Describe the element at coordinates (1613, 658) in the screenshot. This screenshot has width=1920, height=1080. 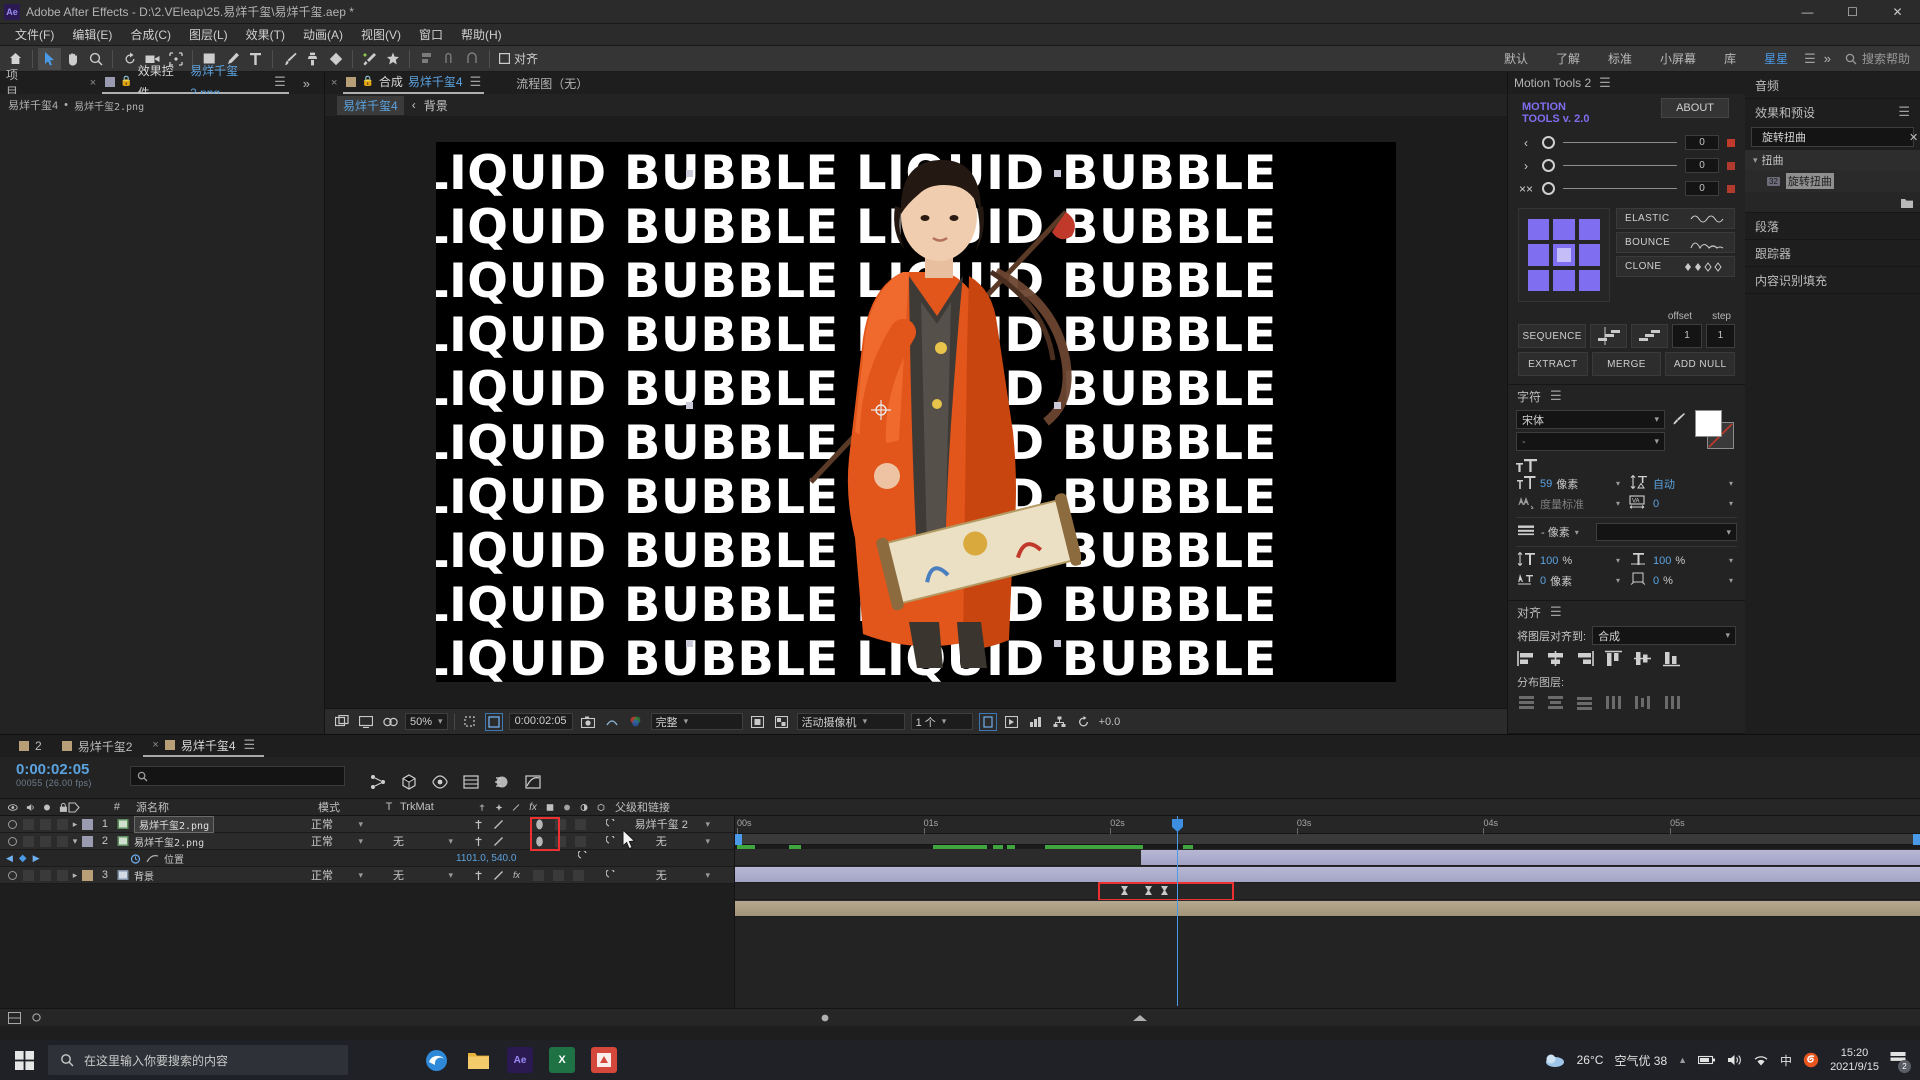
I see `align-top-button` at that location.